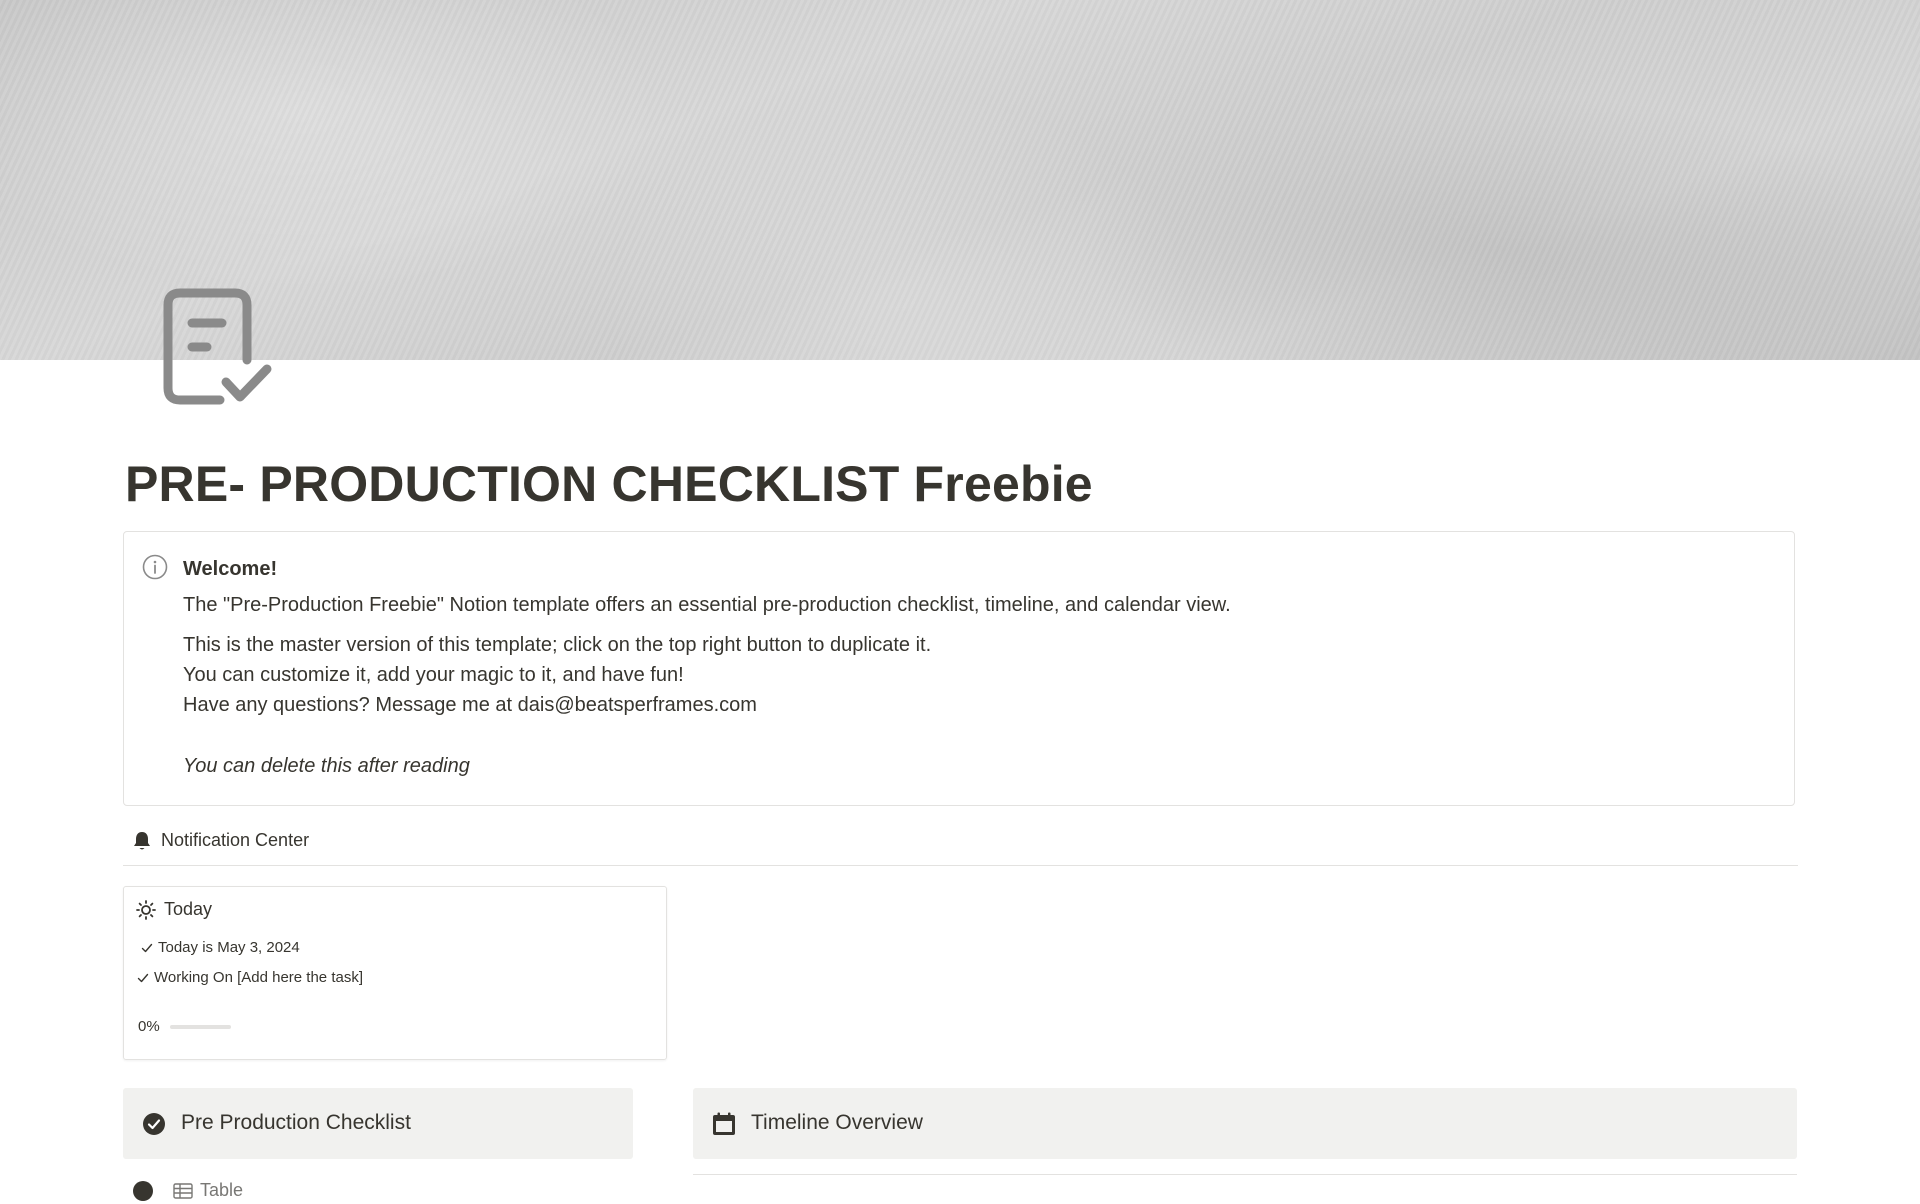  What do you see at coordinates (1245, 1174) in the screenshot?
I see `timeline-divider` at bounding box center [1245, 1174].